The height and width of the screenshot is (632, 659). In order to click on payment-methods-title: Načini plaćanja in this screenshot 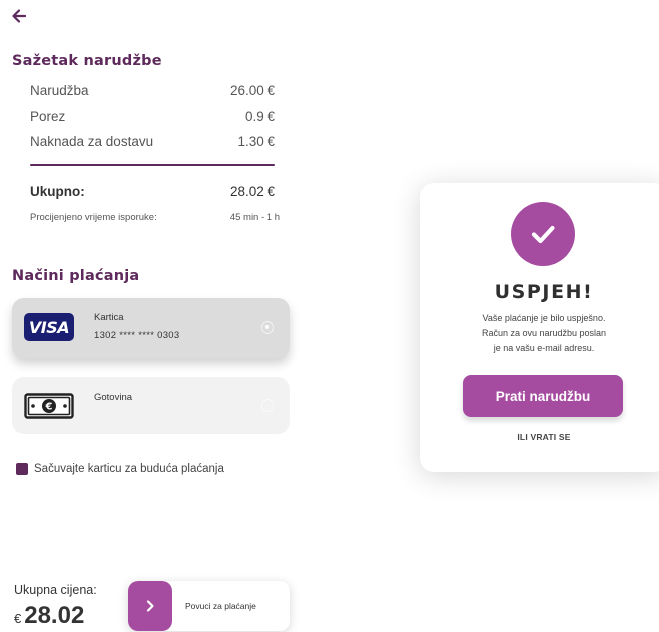, I will do `click(76, 276)`.